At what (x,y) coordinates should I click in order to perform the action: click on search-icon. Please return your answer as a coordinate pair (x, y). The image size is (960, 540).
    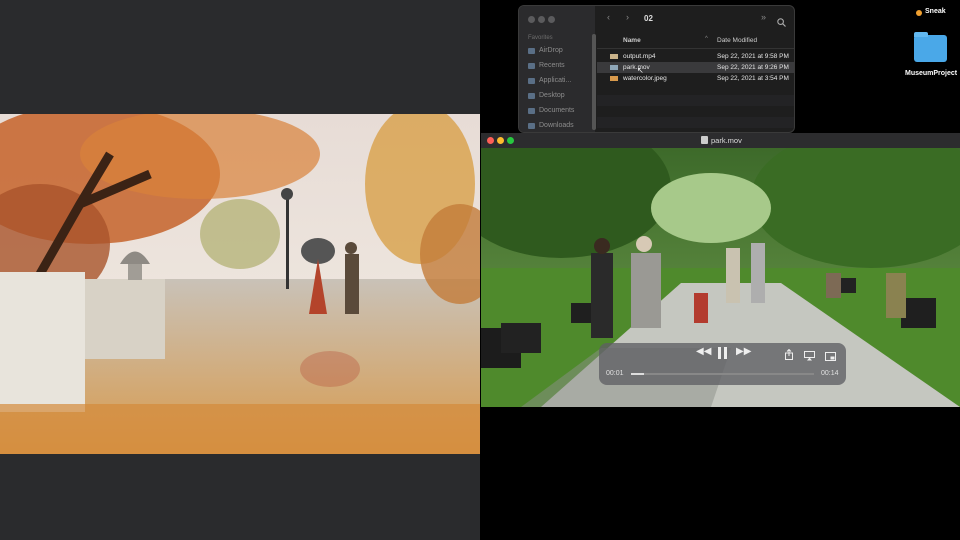
    Looking at the image, I should click on (781, 23).